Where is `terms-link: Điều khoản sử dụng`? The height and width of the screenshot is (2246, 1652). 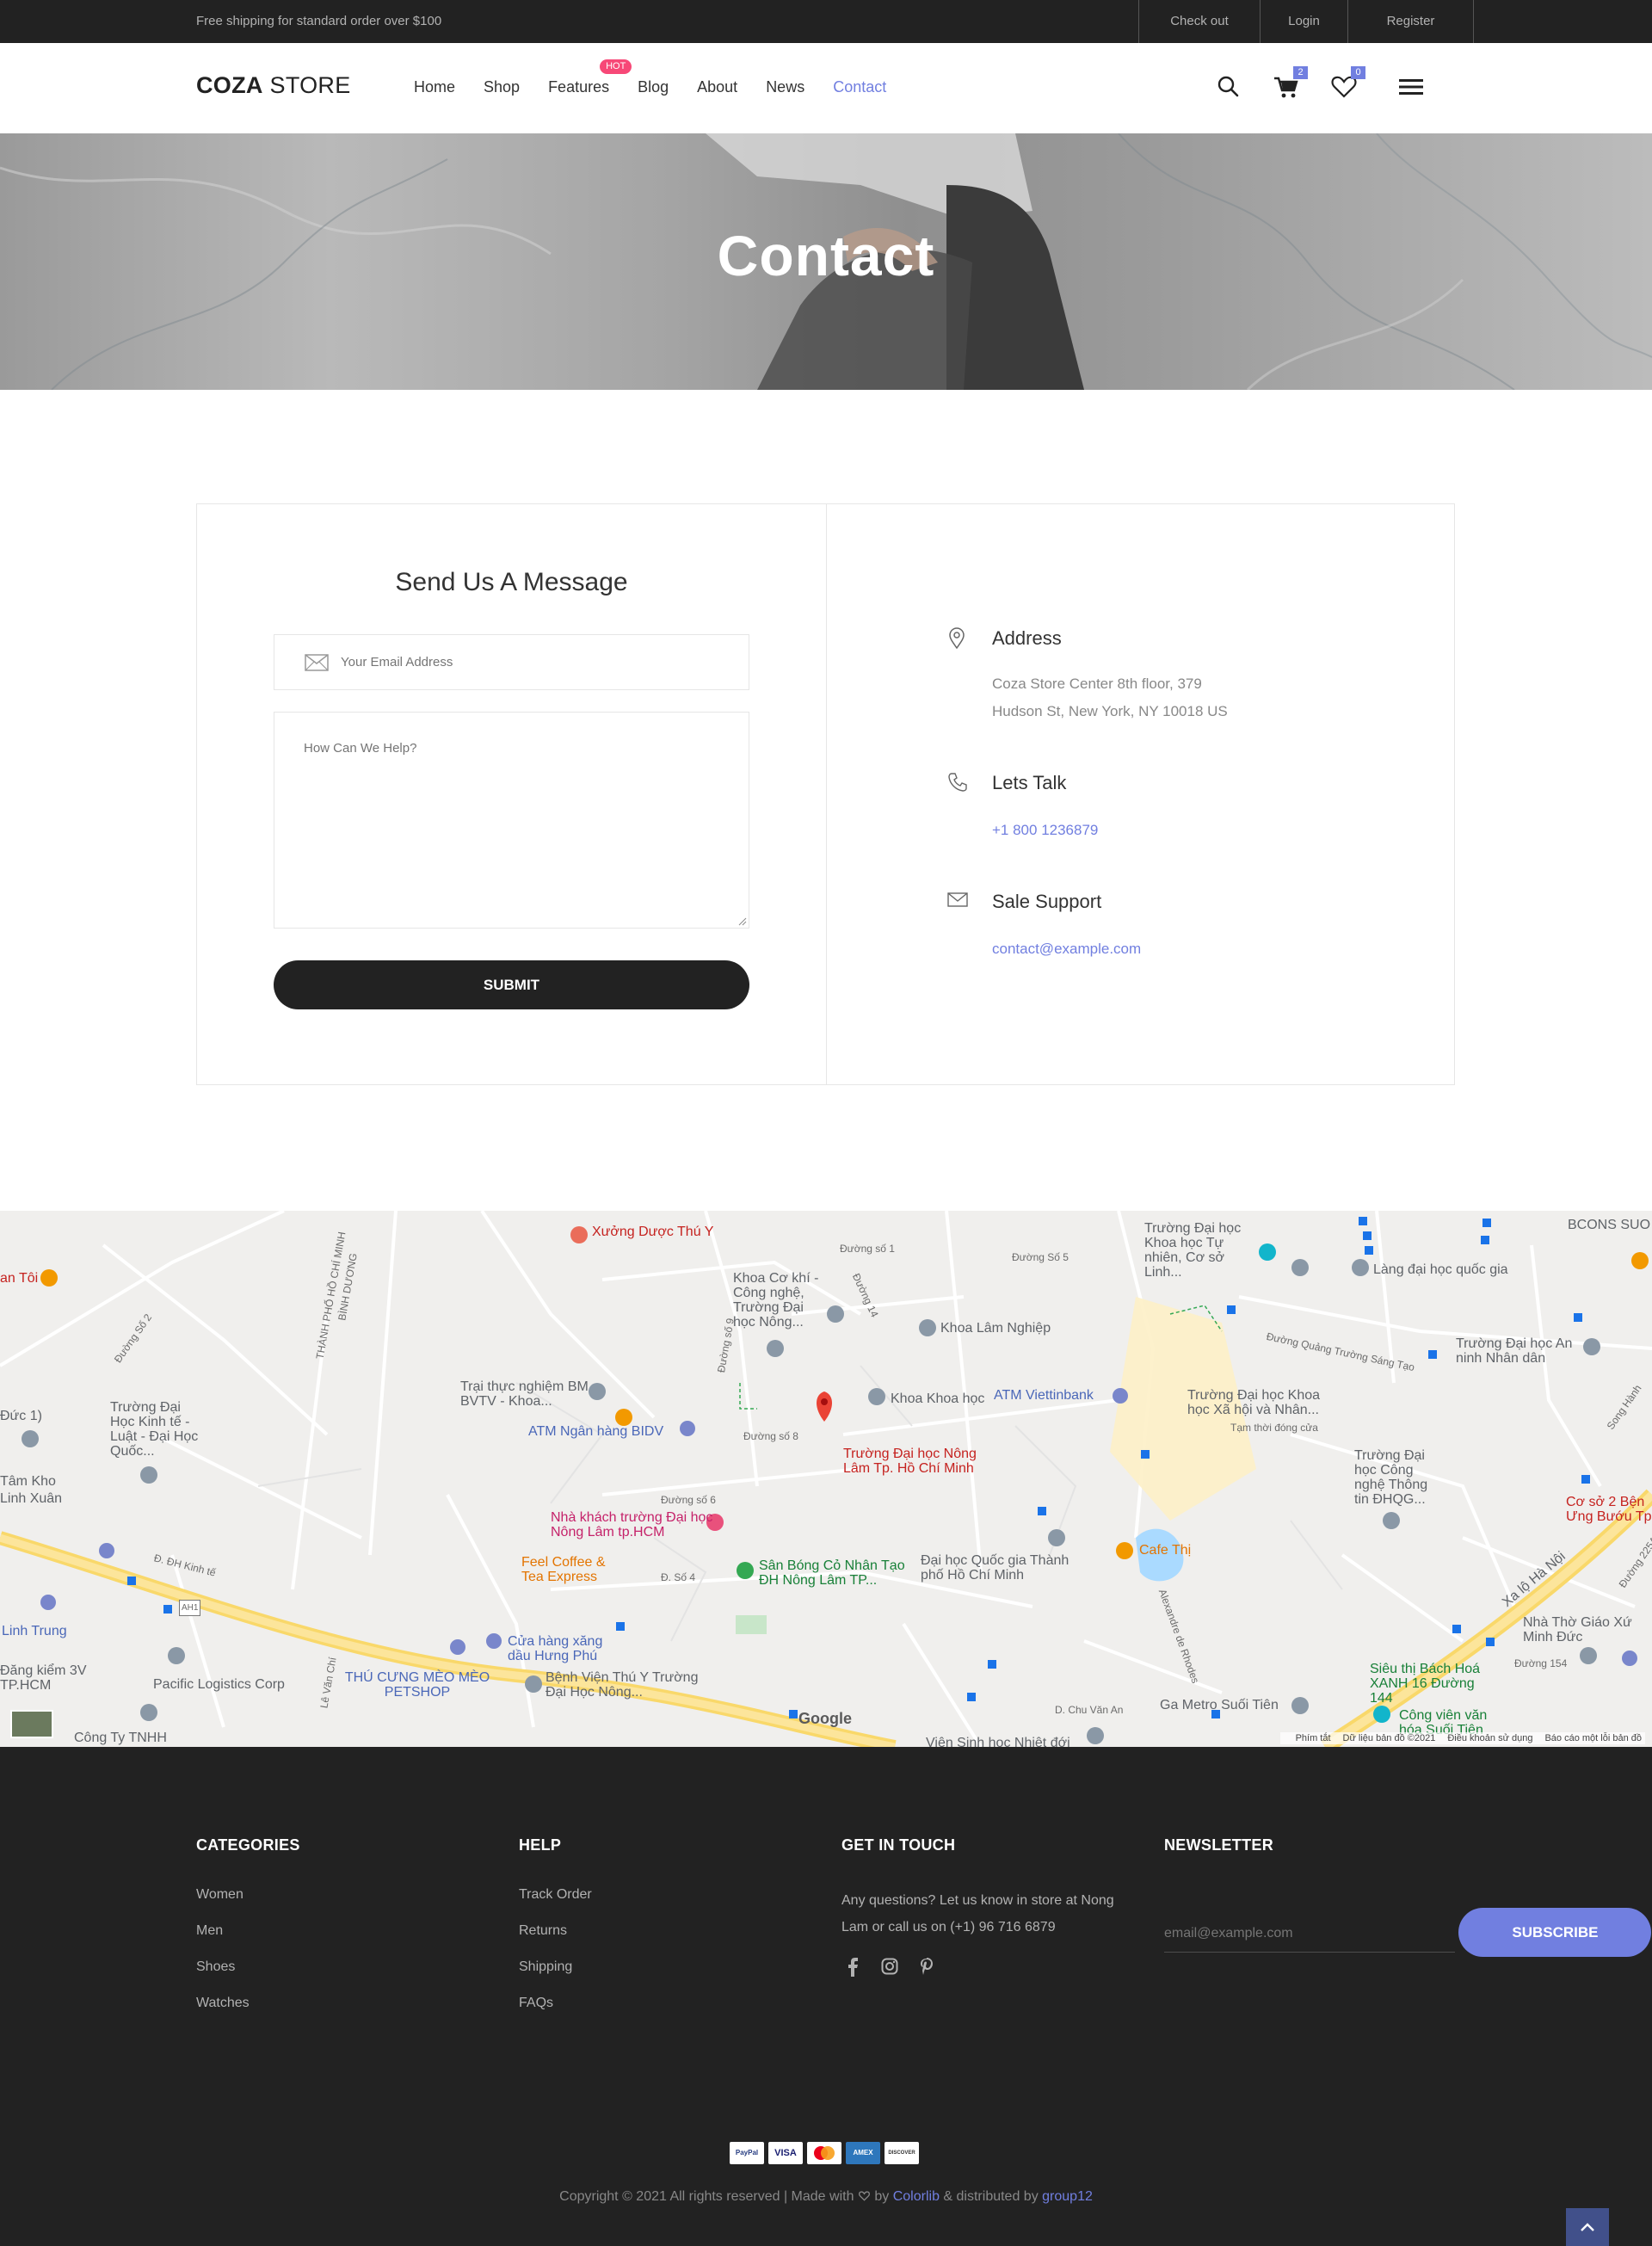 terms-link: Điều khoản sử dụng is located at coordinates (1489, 1738).